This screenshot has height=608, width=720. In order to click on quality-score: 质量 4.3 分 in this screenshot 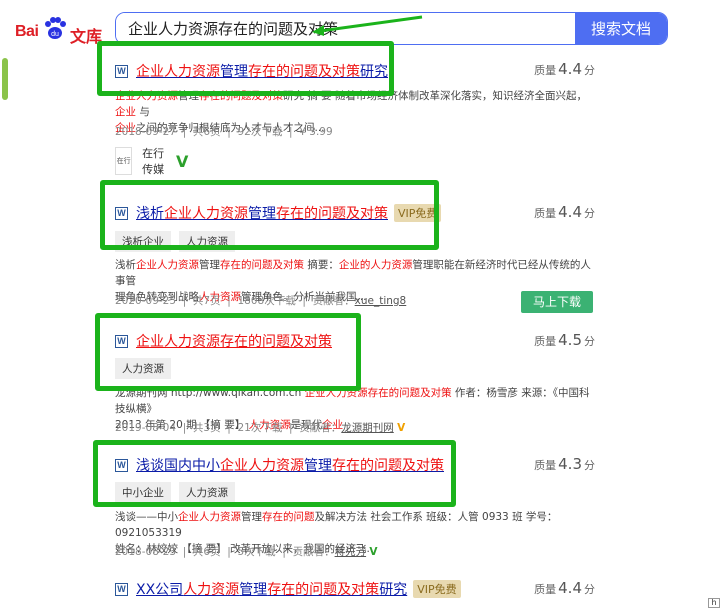, I will do `click(564, 464)`.